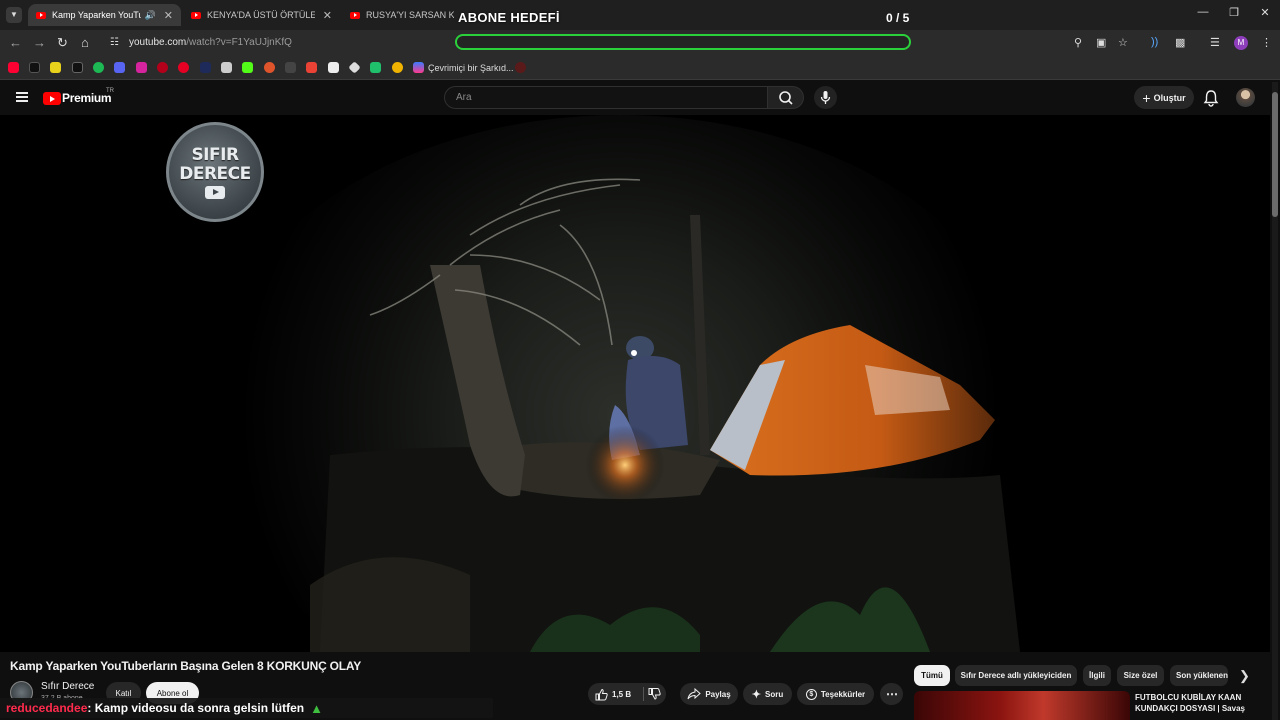  Describe the element at coordinates (119, 67) in the screenshot. I see `bookmark-blue-icon` at that location.